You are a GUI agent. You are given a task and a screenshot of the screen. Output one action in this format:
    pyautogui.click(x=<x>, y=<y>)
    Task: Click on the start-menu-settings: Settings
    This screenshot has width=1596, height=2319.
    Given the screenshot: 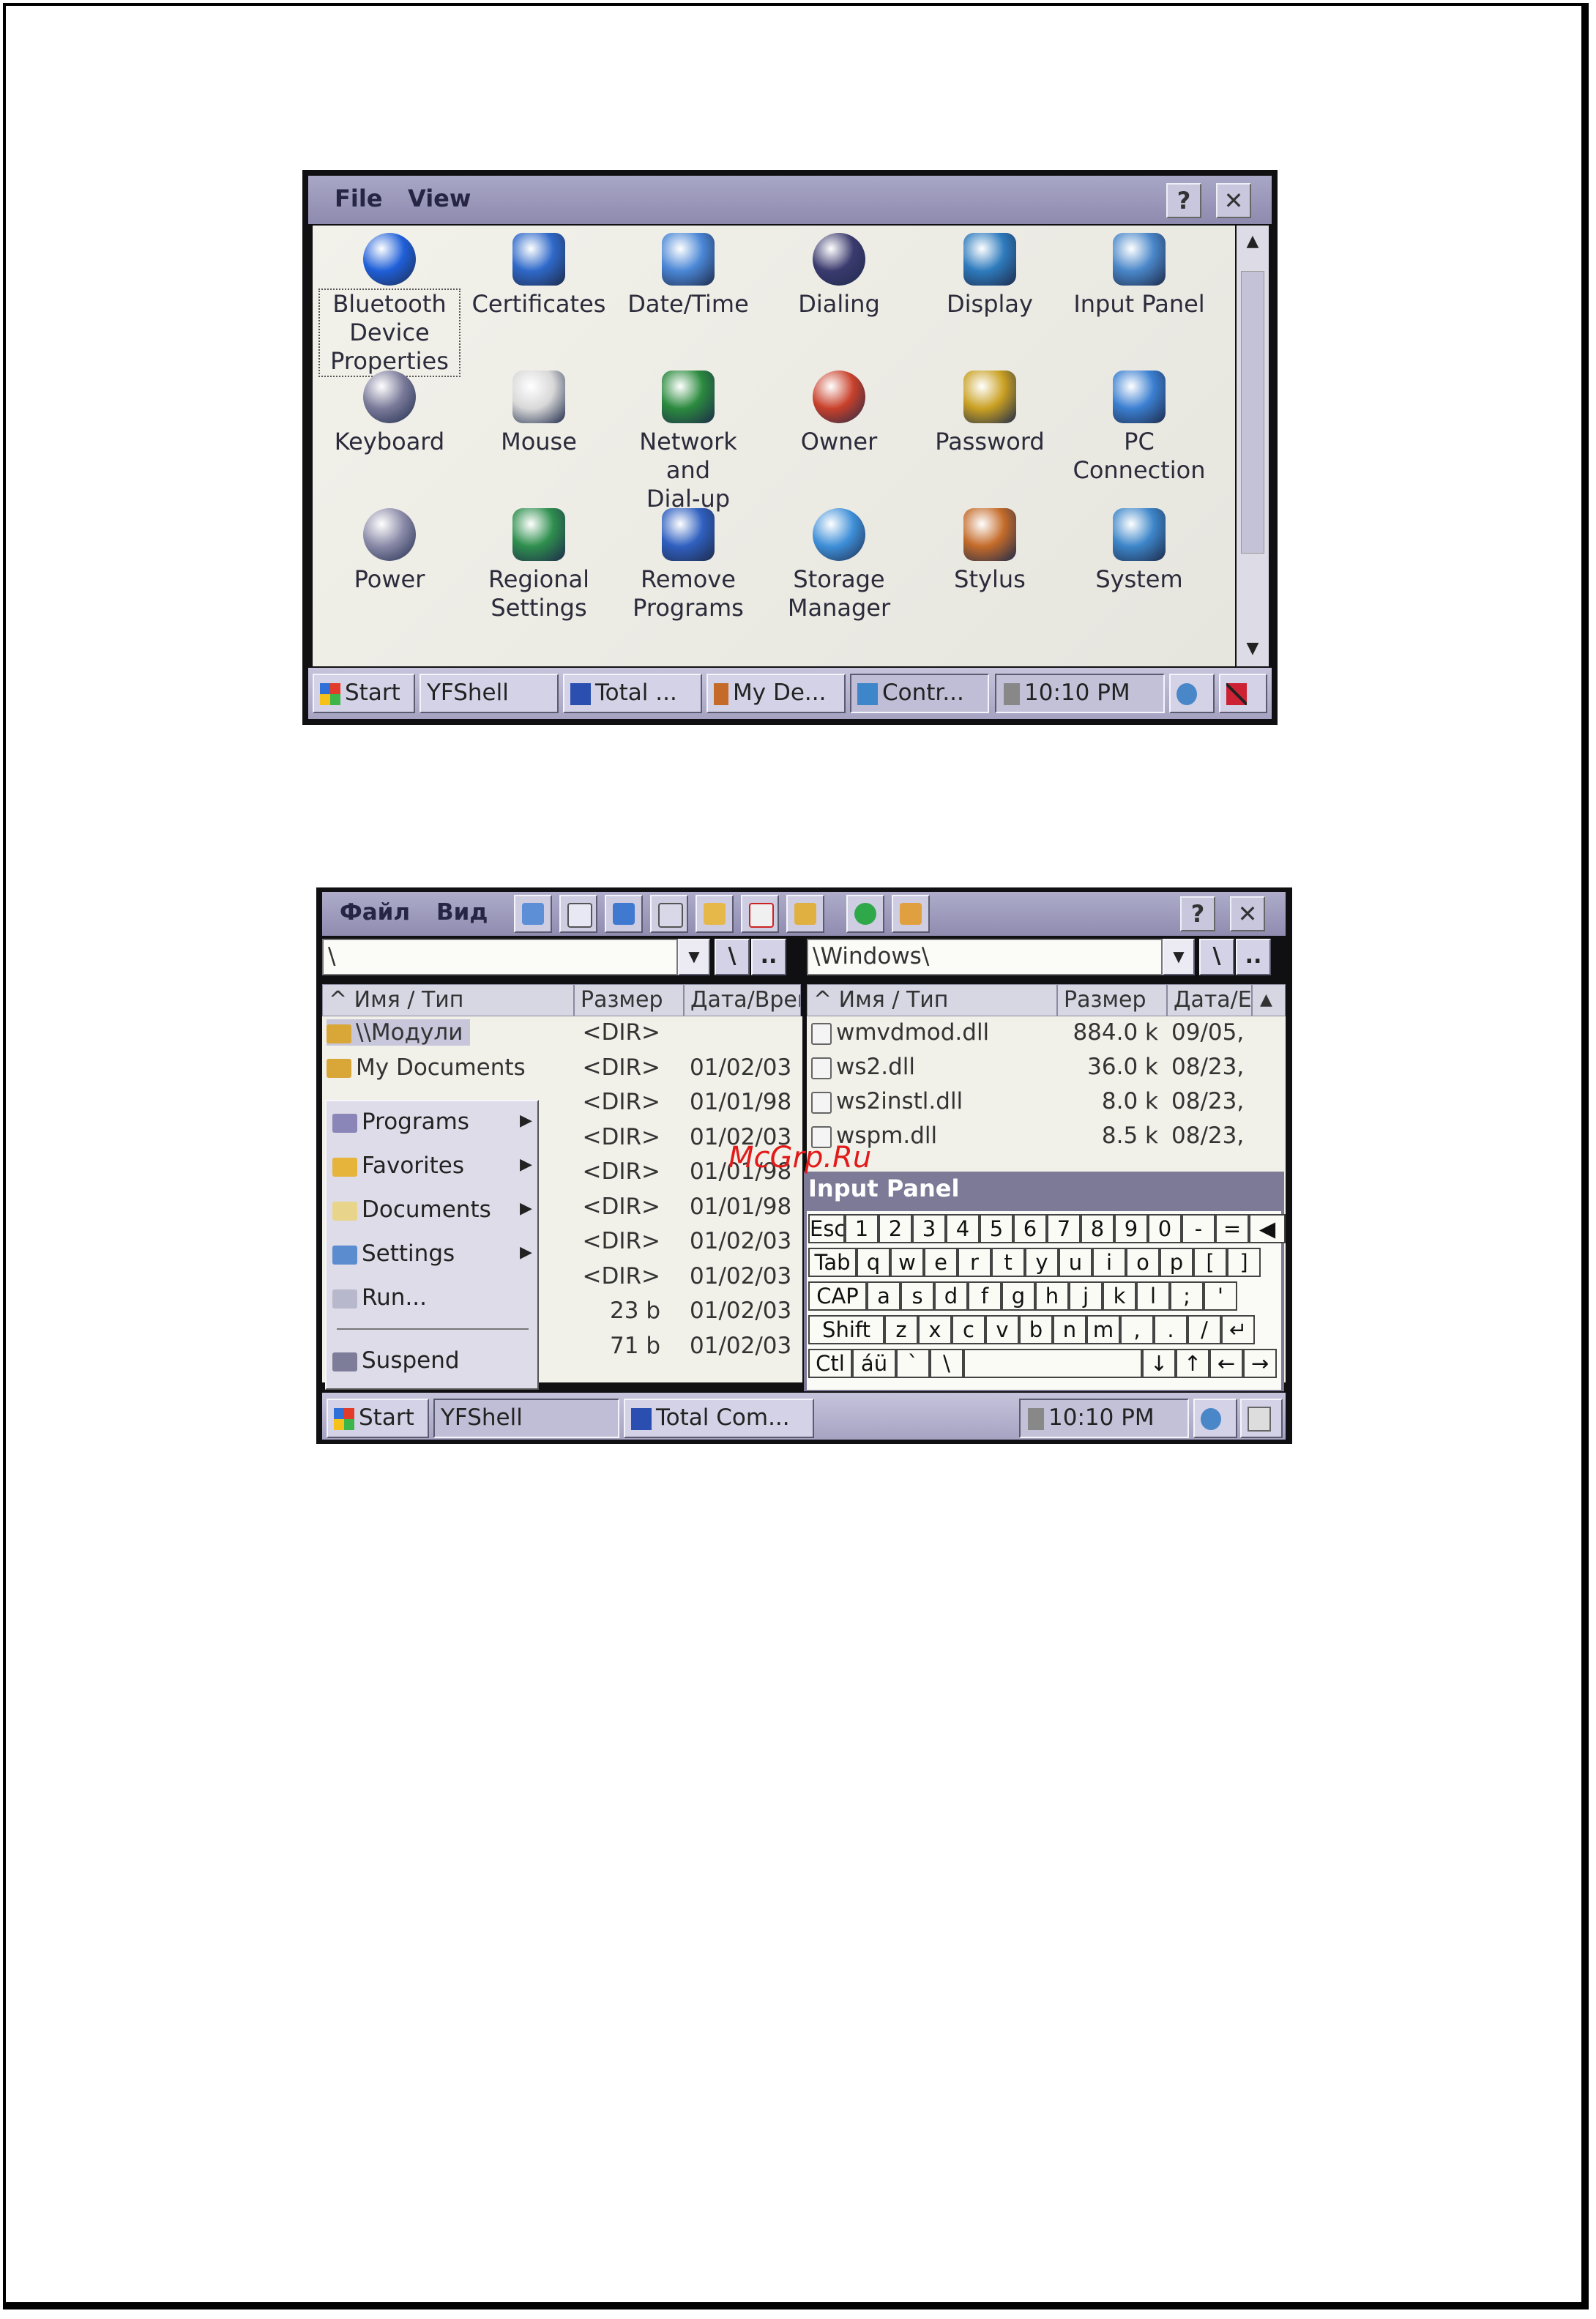 What is the action you would take?
    pyautogui.click(x=394, y=1253)
    